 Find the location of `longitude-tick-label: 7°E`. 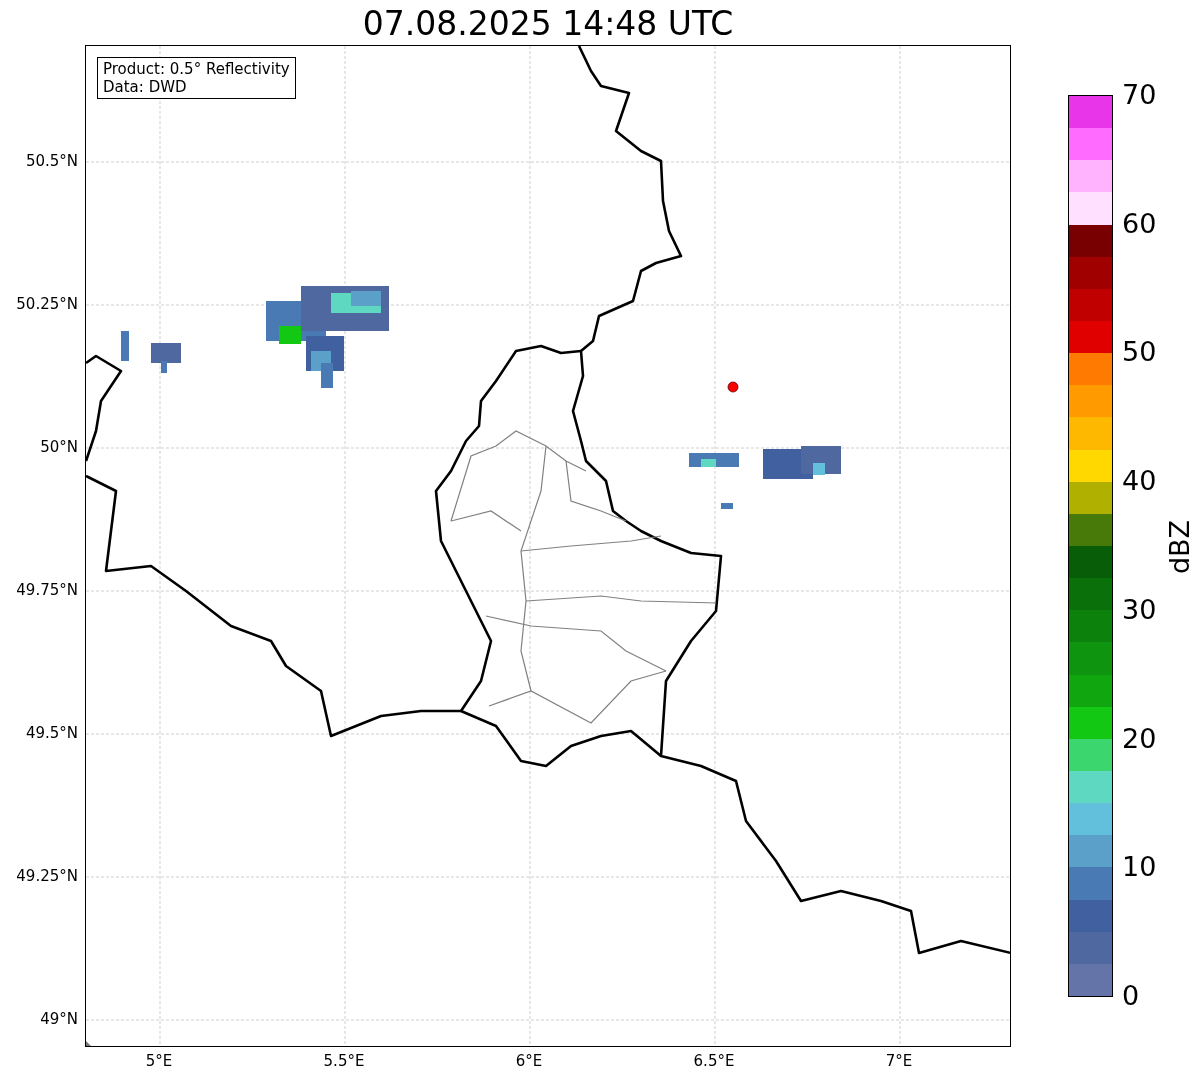

longitude-tick-label: 7°E is located at coordinates (899, 1061).